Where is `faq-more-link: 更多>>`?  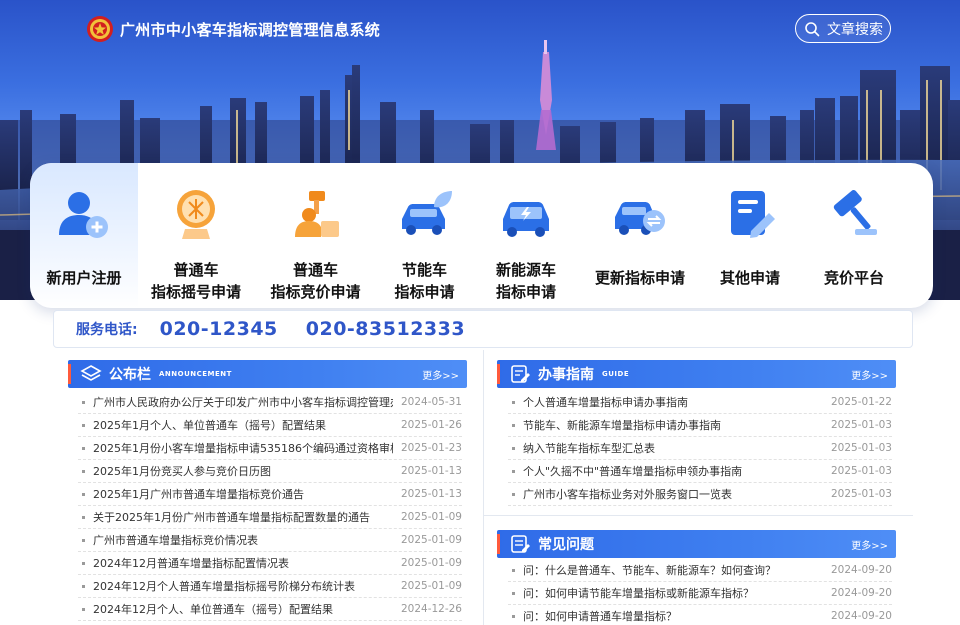 faq-more-link: 更多>> is located at coordinates (869, 544).